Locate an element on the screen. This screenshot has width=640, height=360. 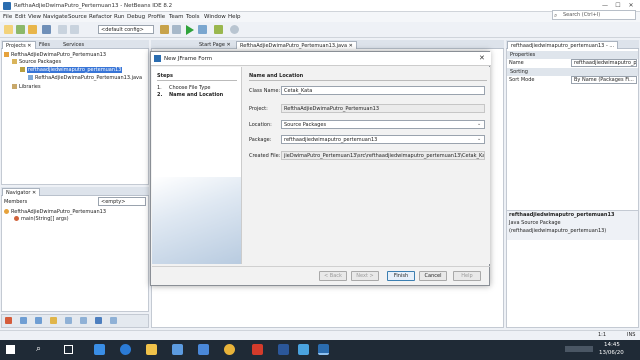
navigator-method: main(String[] args) is located at coordinates (41, 219).